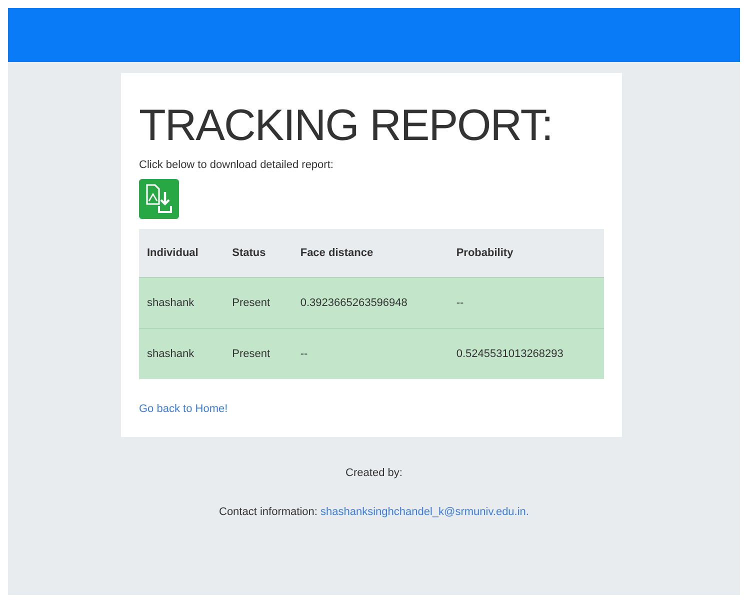 Image resolution: width=746 pixels, height=601 pixels. Describe the element at coordinates (374, 473) in the screenshot. I see `created-by-text: Created by:` at that location.